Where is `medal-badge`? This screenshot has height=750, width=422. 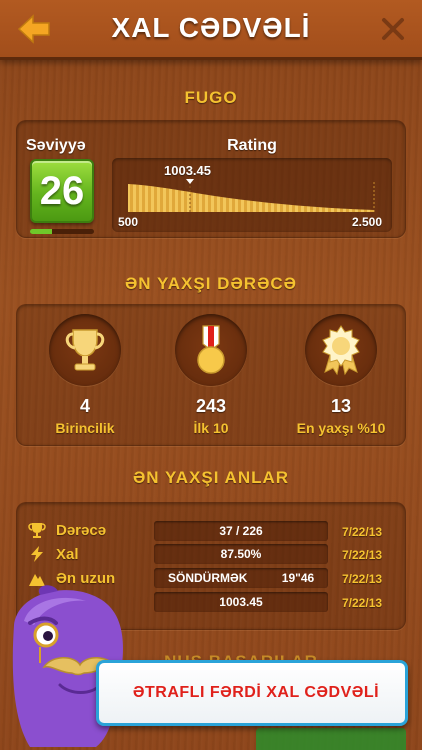
medal-badge is located at coordinates (211, 350).